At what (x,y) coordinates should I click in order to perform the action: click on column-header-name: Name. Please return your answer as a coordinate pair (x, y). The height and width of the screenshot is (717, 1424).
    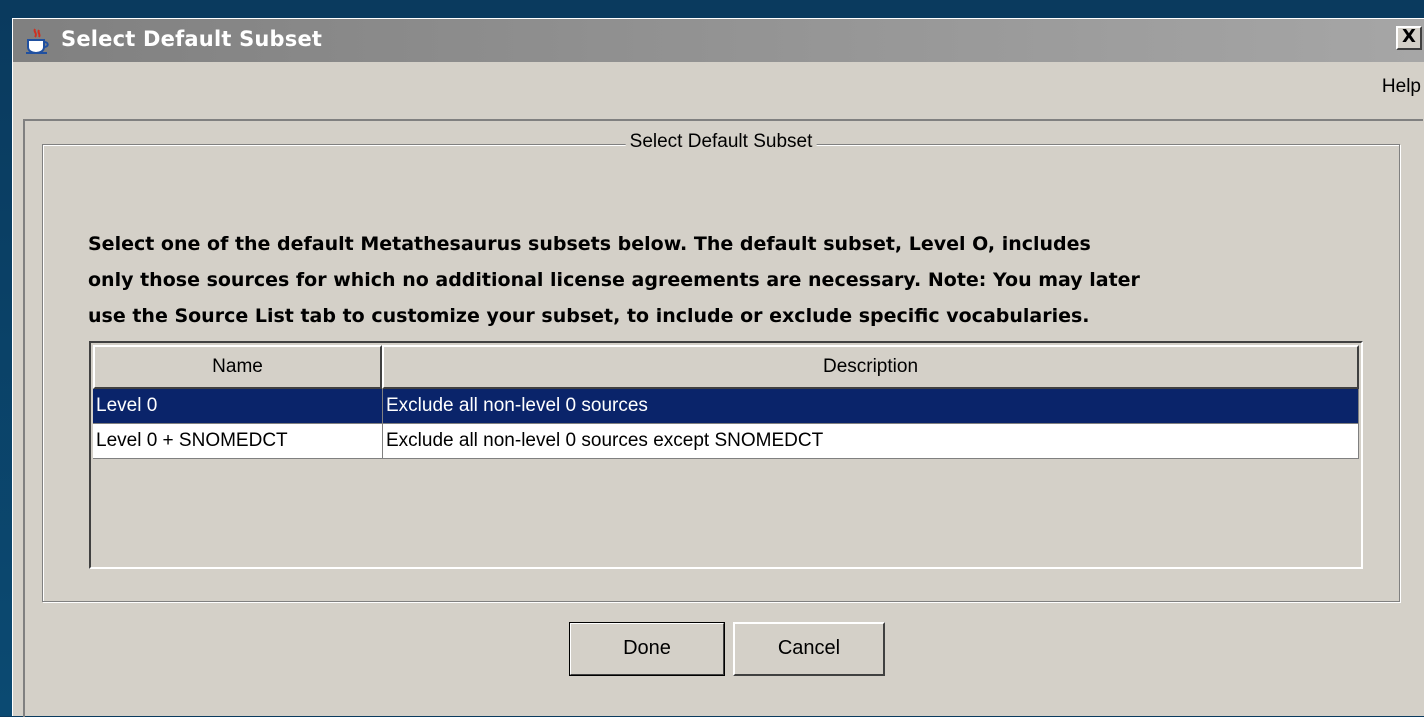
    Looking at the image, I should click on (237, 367).